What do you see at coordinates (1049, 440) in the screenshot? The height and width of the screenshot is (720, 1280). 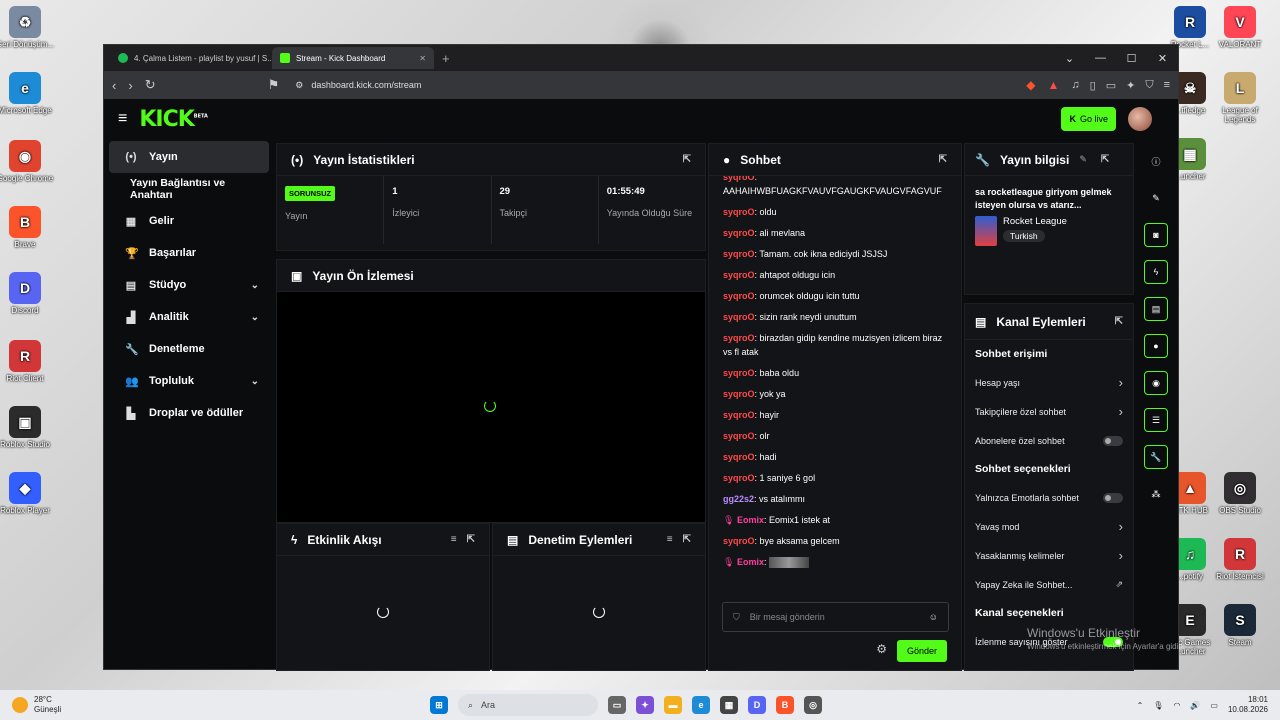 I see `channel-option-row: Abonelere özel sohbet` at bounding box center [1049, 440].